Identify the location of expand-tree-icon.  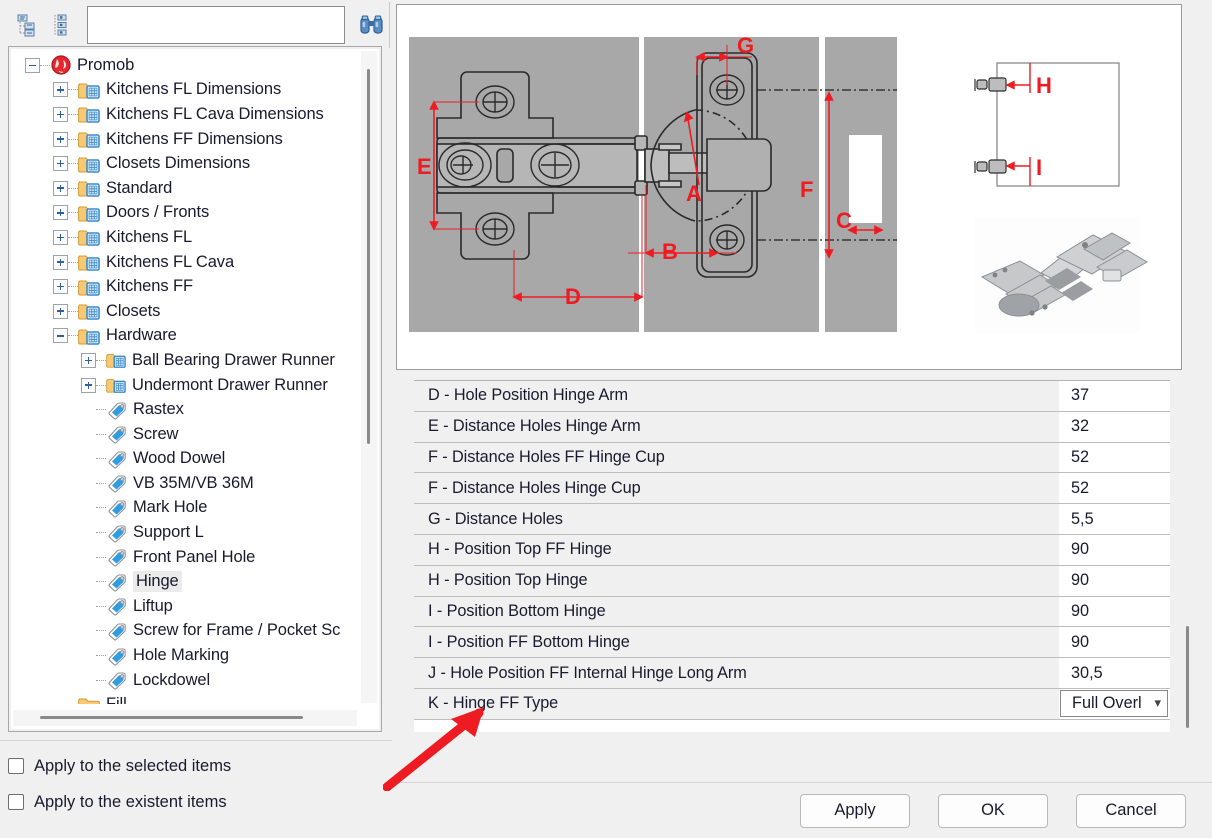
(27, 25).